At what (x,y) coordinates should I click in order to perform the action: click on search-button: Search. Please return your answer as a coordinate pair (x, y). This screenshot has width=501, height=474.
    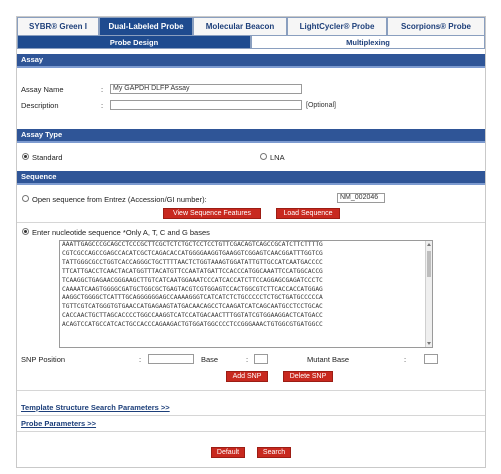
    Looking at the image, I should click on (274, 452).